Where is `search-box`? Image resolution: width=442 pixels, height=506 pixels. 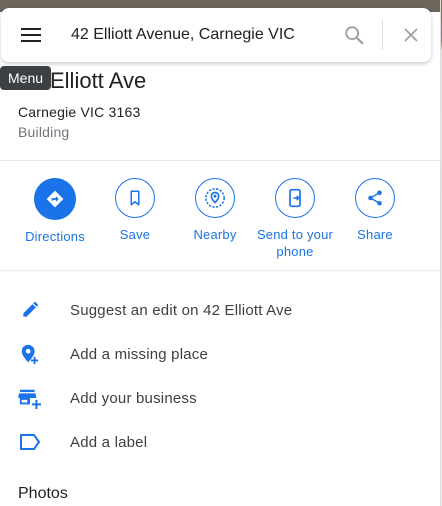
search-box is located at coordinates (216, 35).